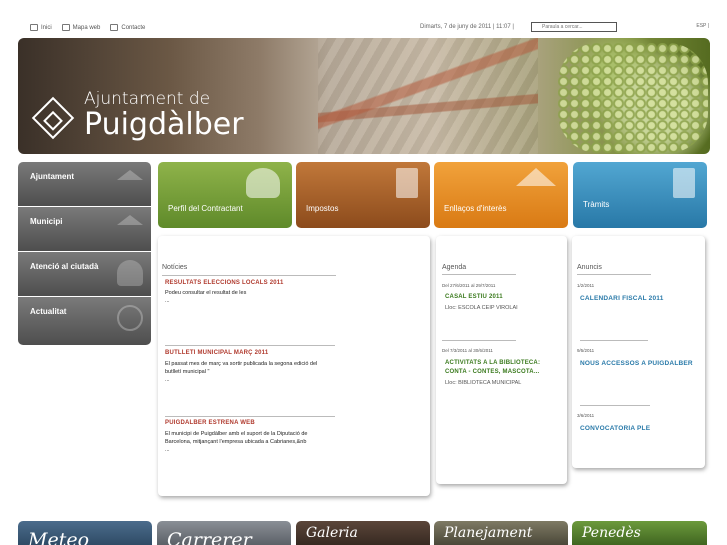 The height and width of the screenshot is (545, 727). I want to click on event-date: Del 7/3/2011 al 30/6/2011, so click(467, 350).